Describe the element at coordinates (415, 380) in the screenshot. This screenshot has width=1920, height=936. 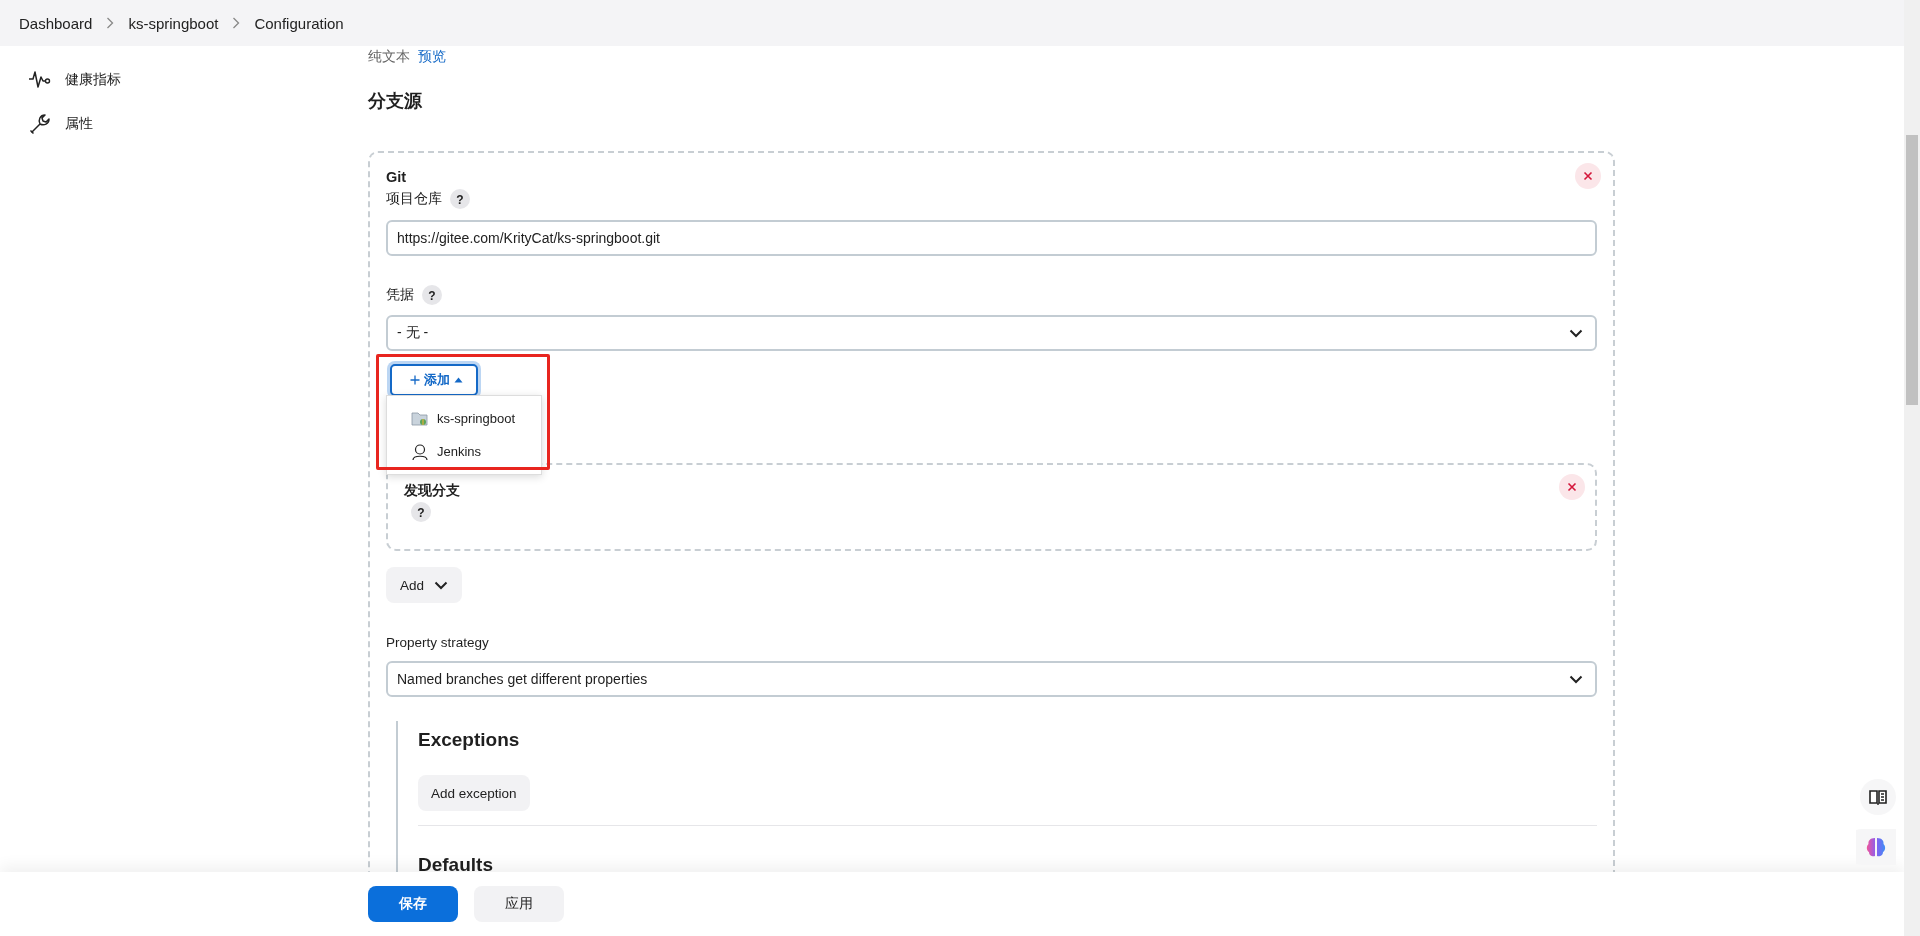
I see `plus-icon` at that location.